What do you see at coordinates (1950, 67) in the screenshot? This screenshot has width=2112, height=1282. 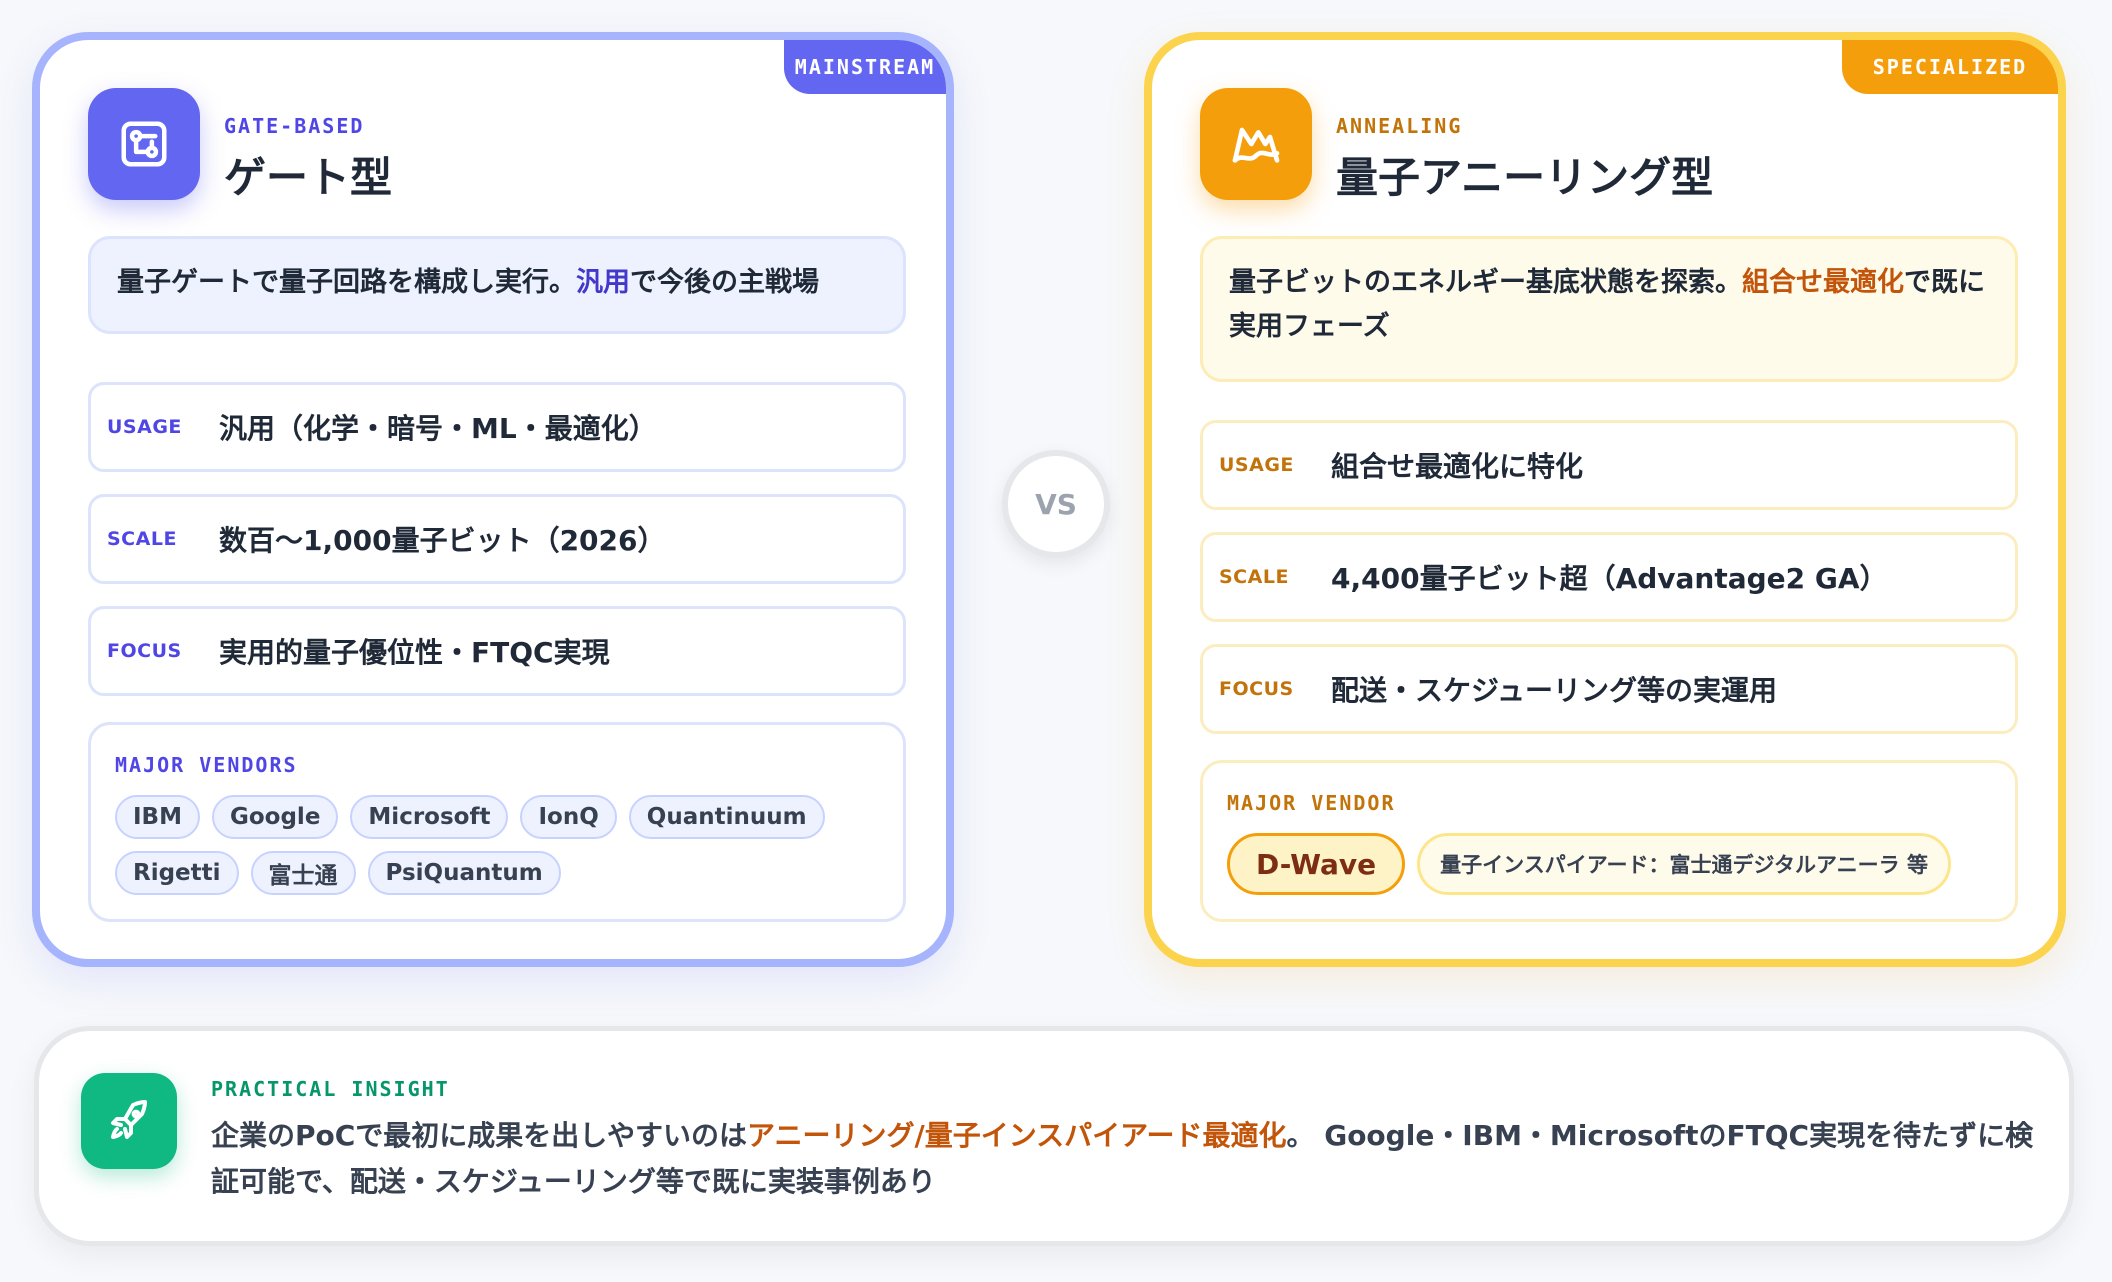 I see `specialized-ribbon: SPECIALIZED` at bounding box center [1950, 67].